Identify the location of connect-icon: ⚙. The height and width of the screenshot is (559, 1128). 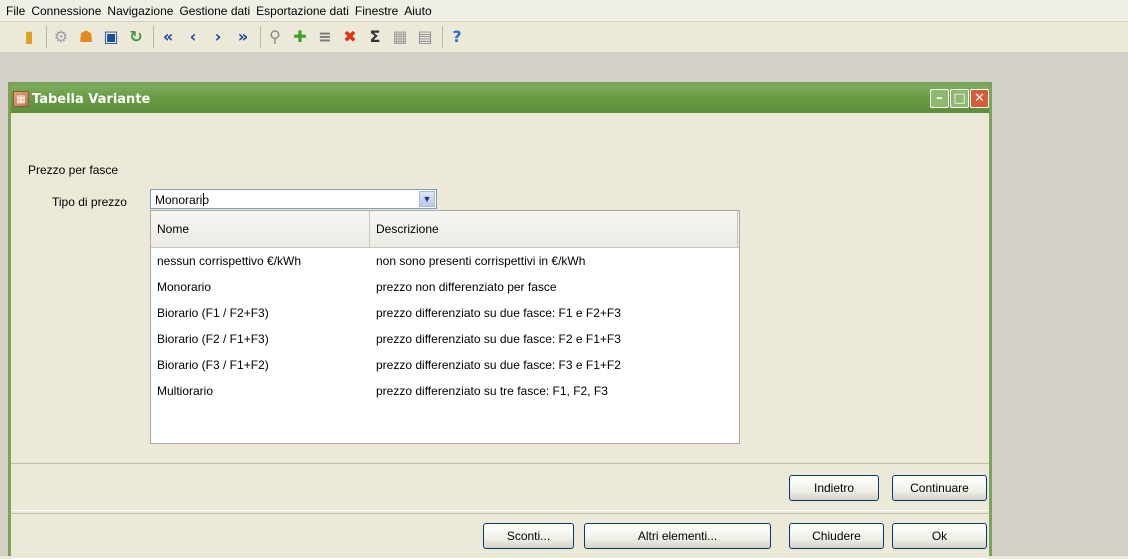
(61, 37).